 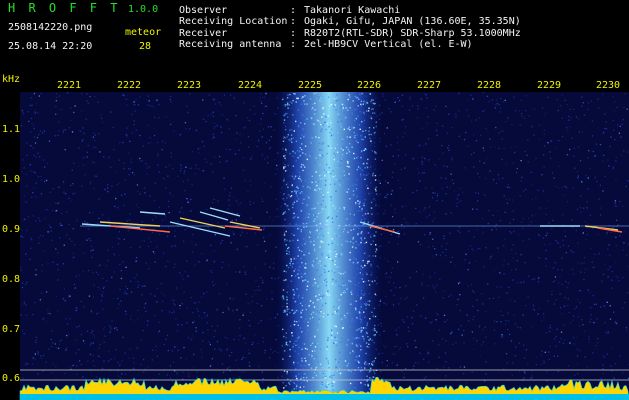 I want to click on location-key: Receiving Location, so click(x=233, y=21).